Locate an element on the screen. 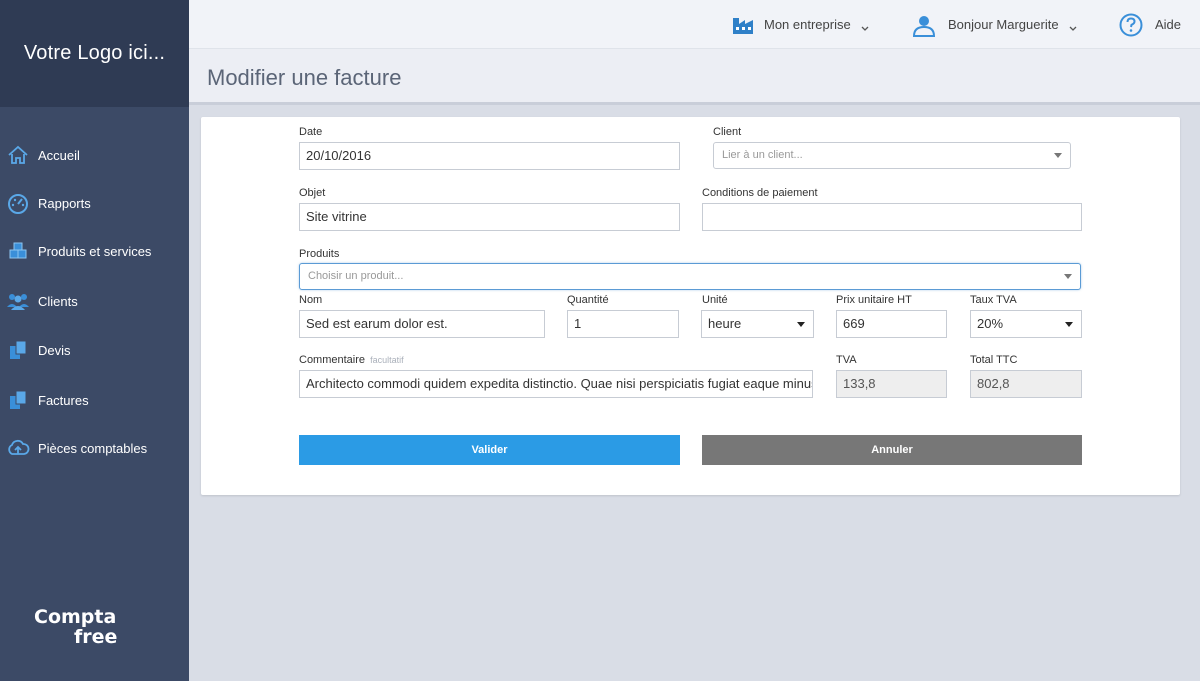  validate-button: Valider is located at coordinates (489, 450).